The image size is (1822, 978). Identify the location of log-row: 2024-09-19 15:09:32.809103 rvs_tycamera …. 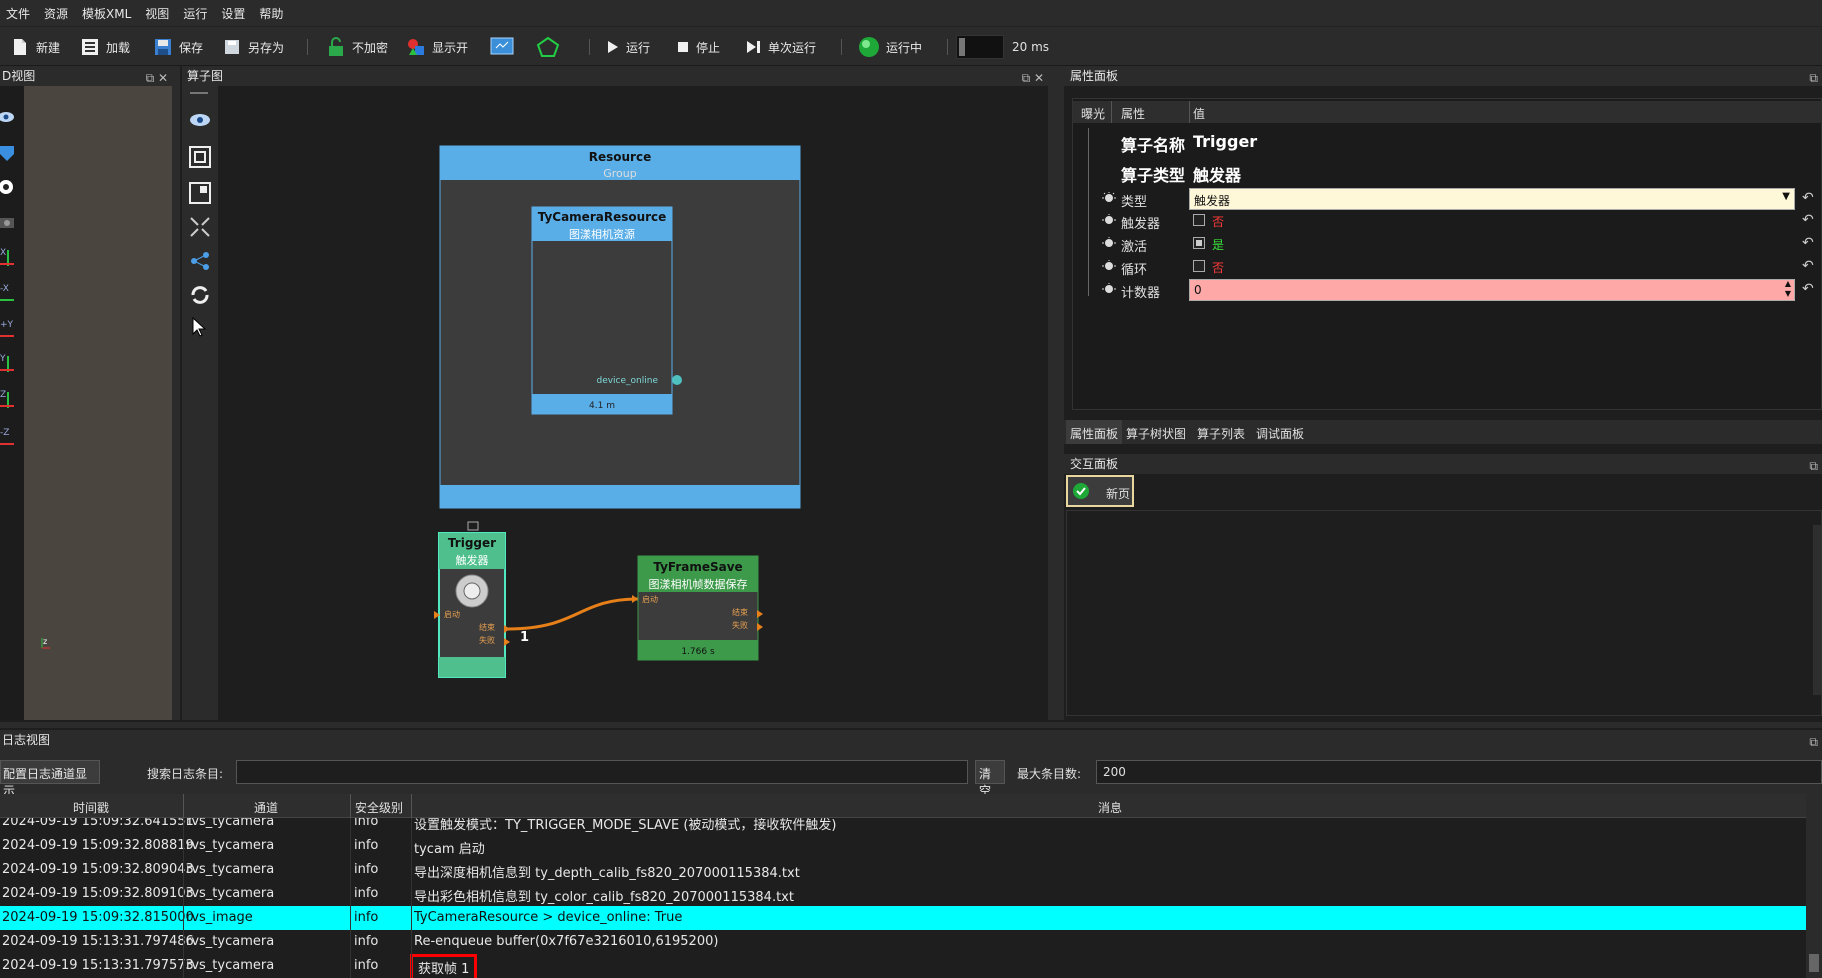
(903, 894).